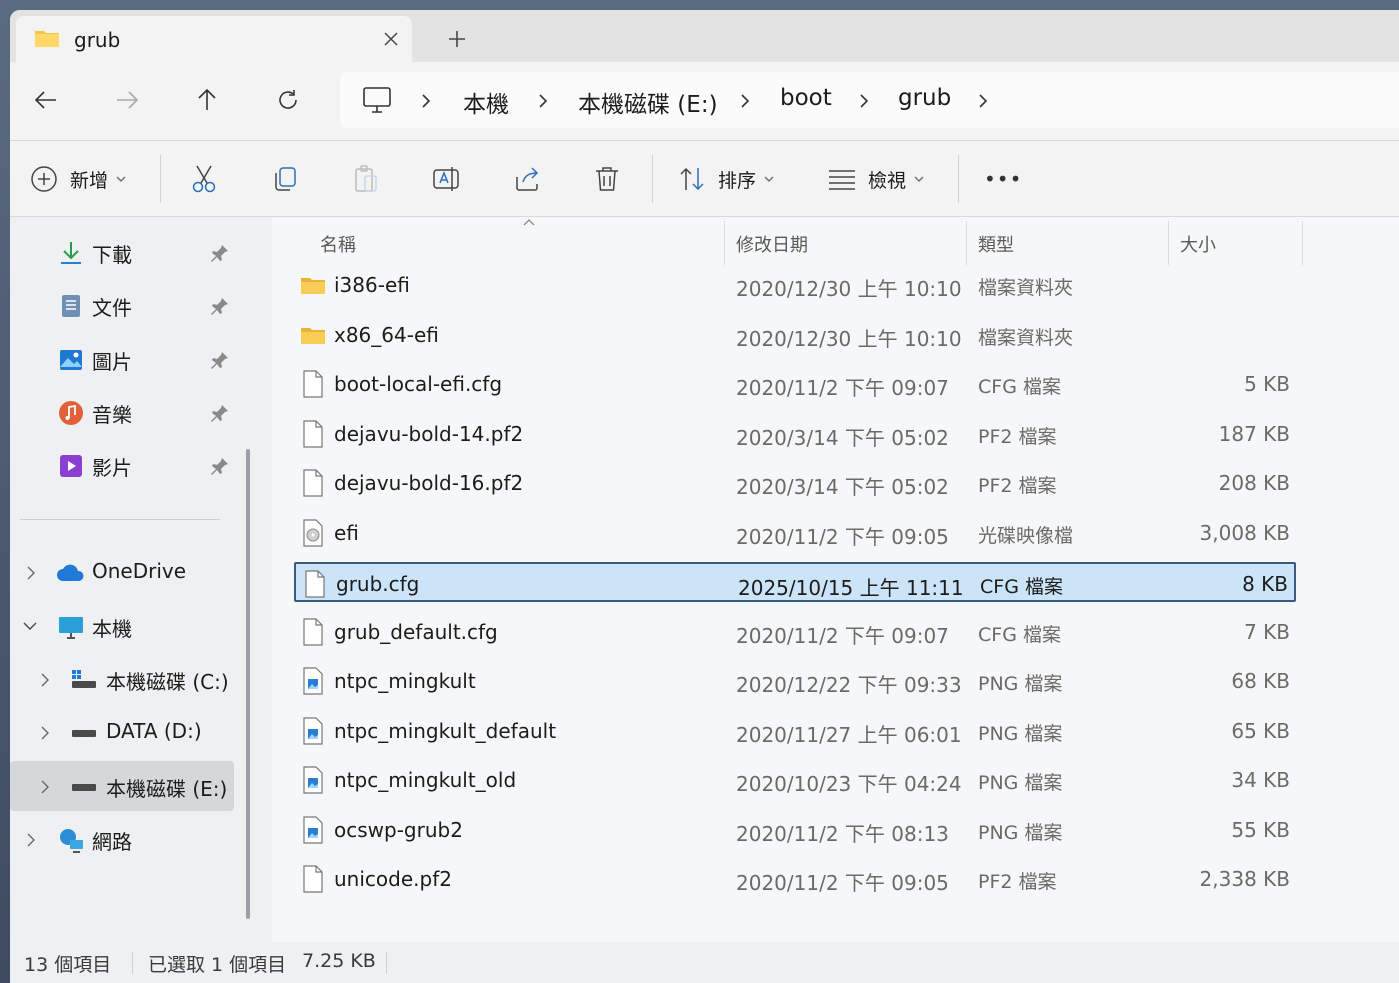  What do you see at coordinates (391, 39) in the screenshot?
I see `close-icon` at bounding box center [391, 39].